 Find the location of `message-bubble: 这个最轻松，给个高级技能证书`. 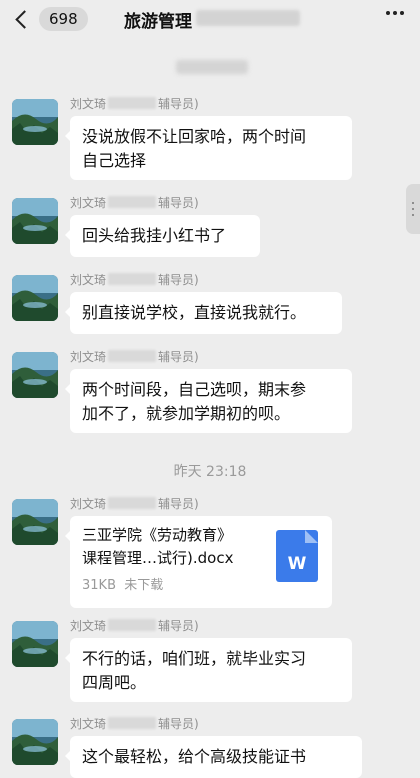

message-bubble: 这个最轻松，给个高级技能证书 is located at coordinates (213, 757).